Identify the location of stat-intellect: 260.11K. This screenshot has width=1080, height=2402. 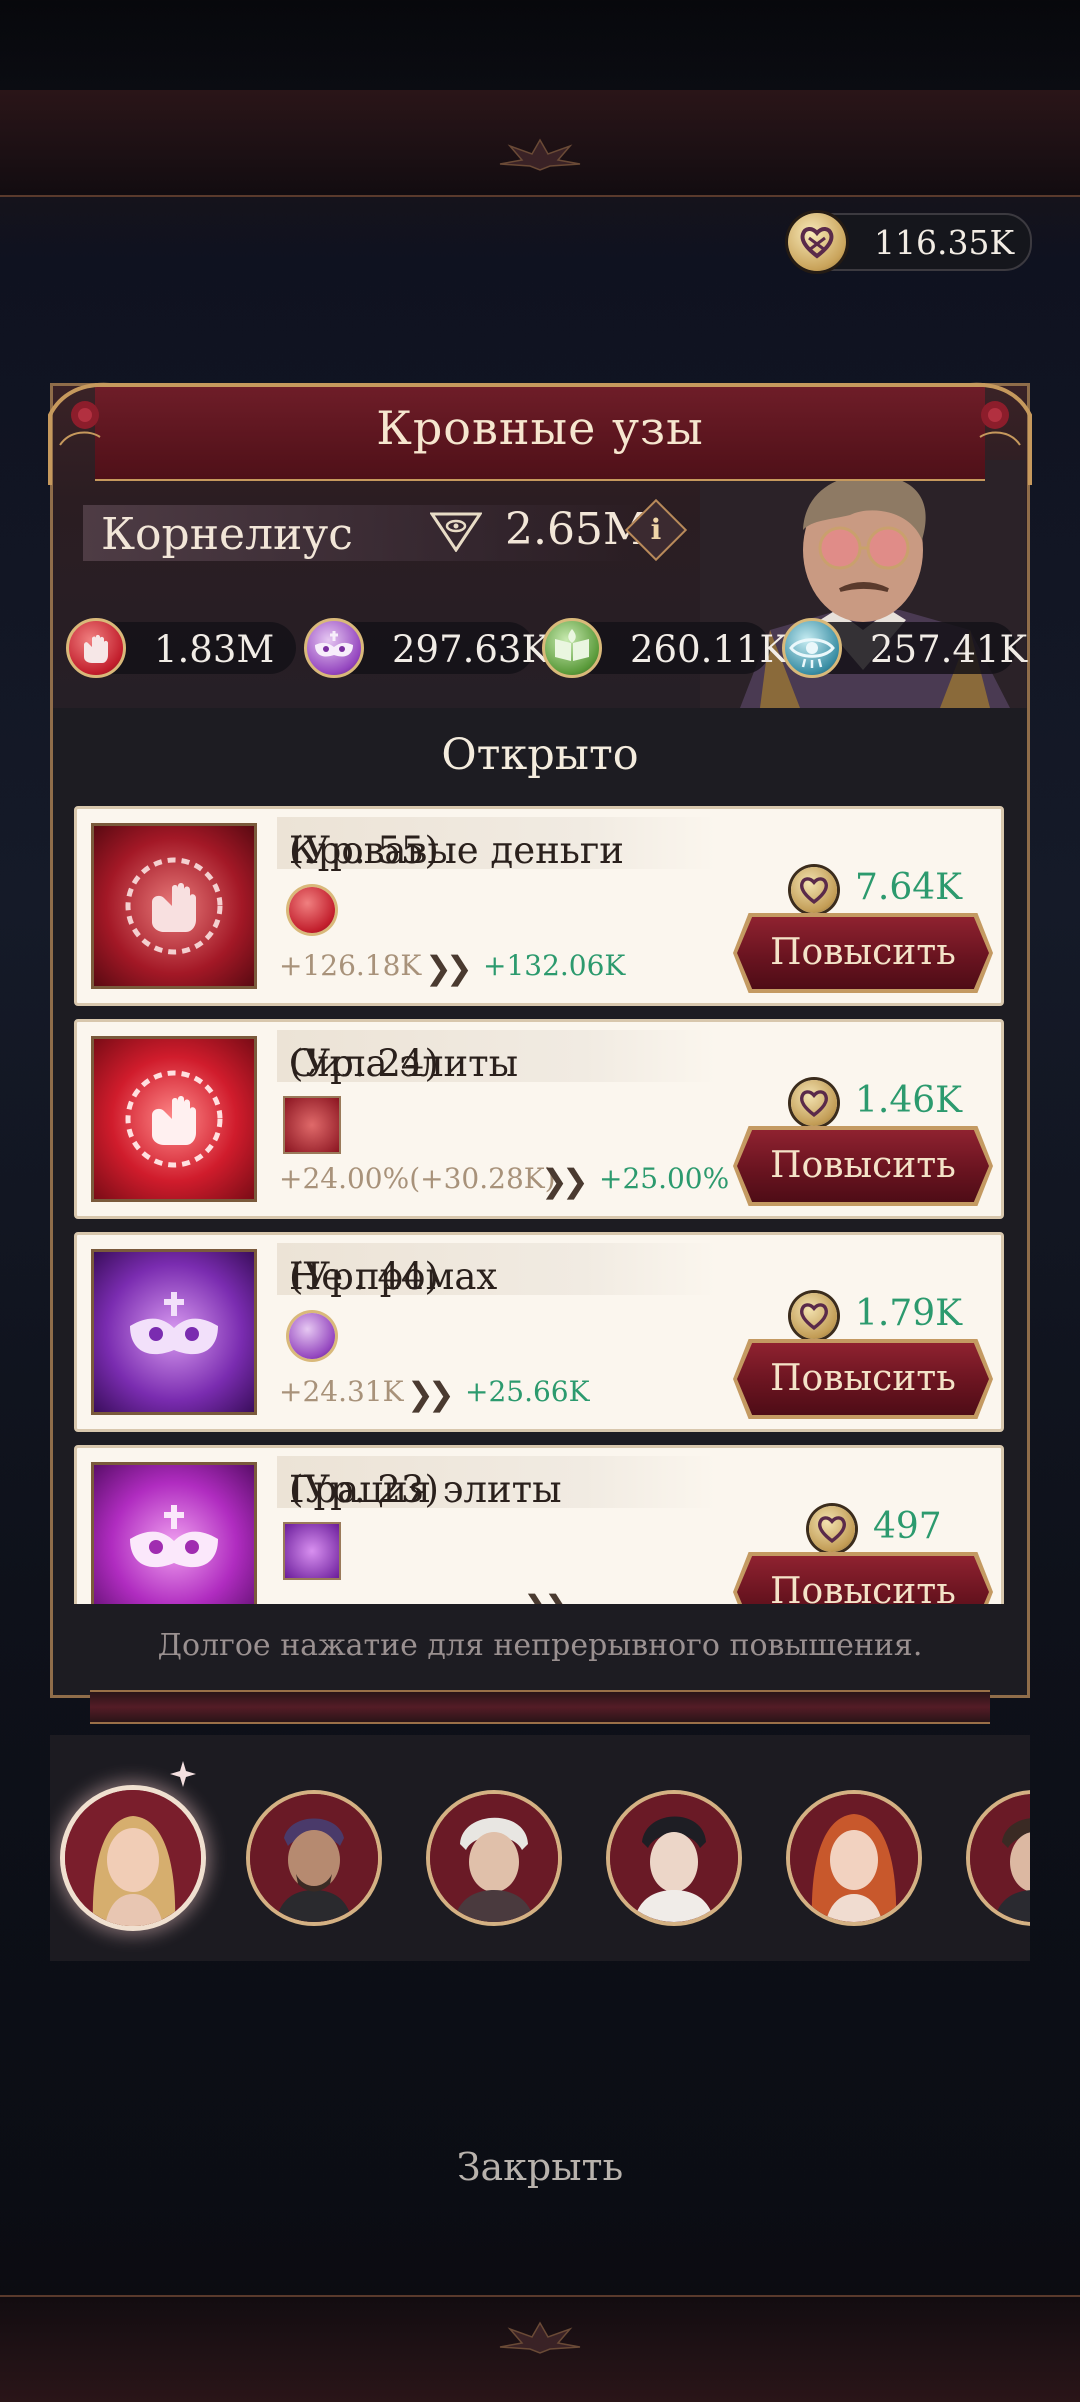
(664, 648).